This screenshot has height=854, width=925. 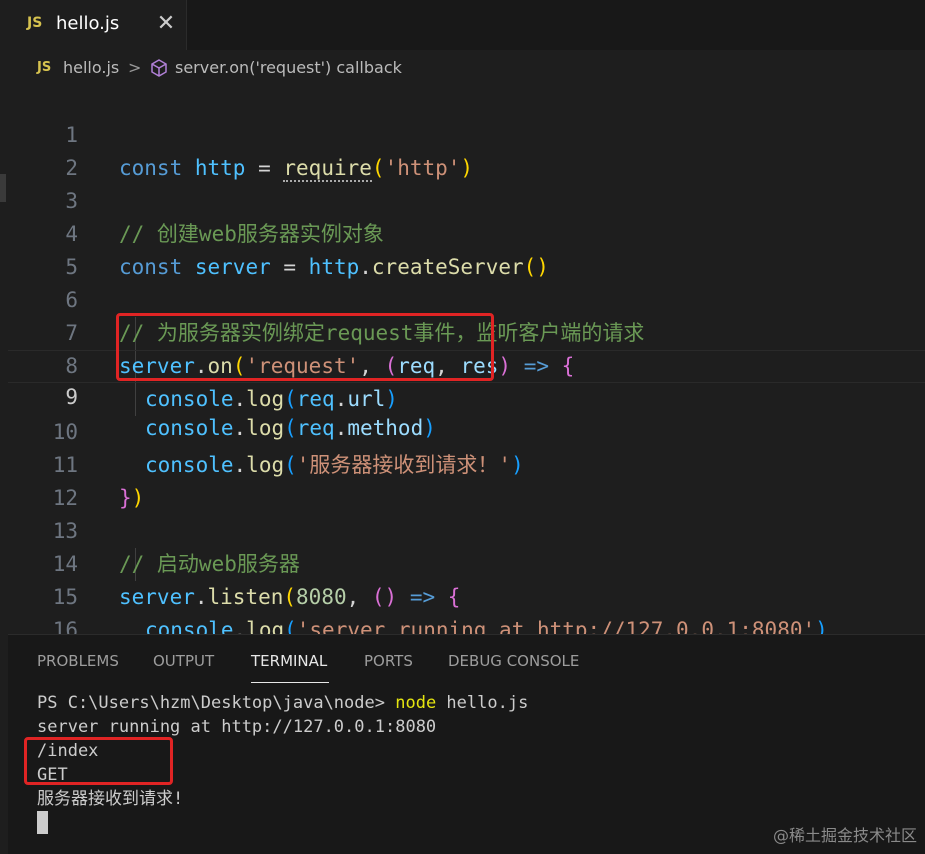 I want to click on code-line: 2, so click(x=466, y=149).